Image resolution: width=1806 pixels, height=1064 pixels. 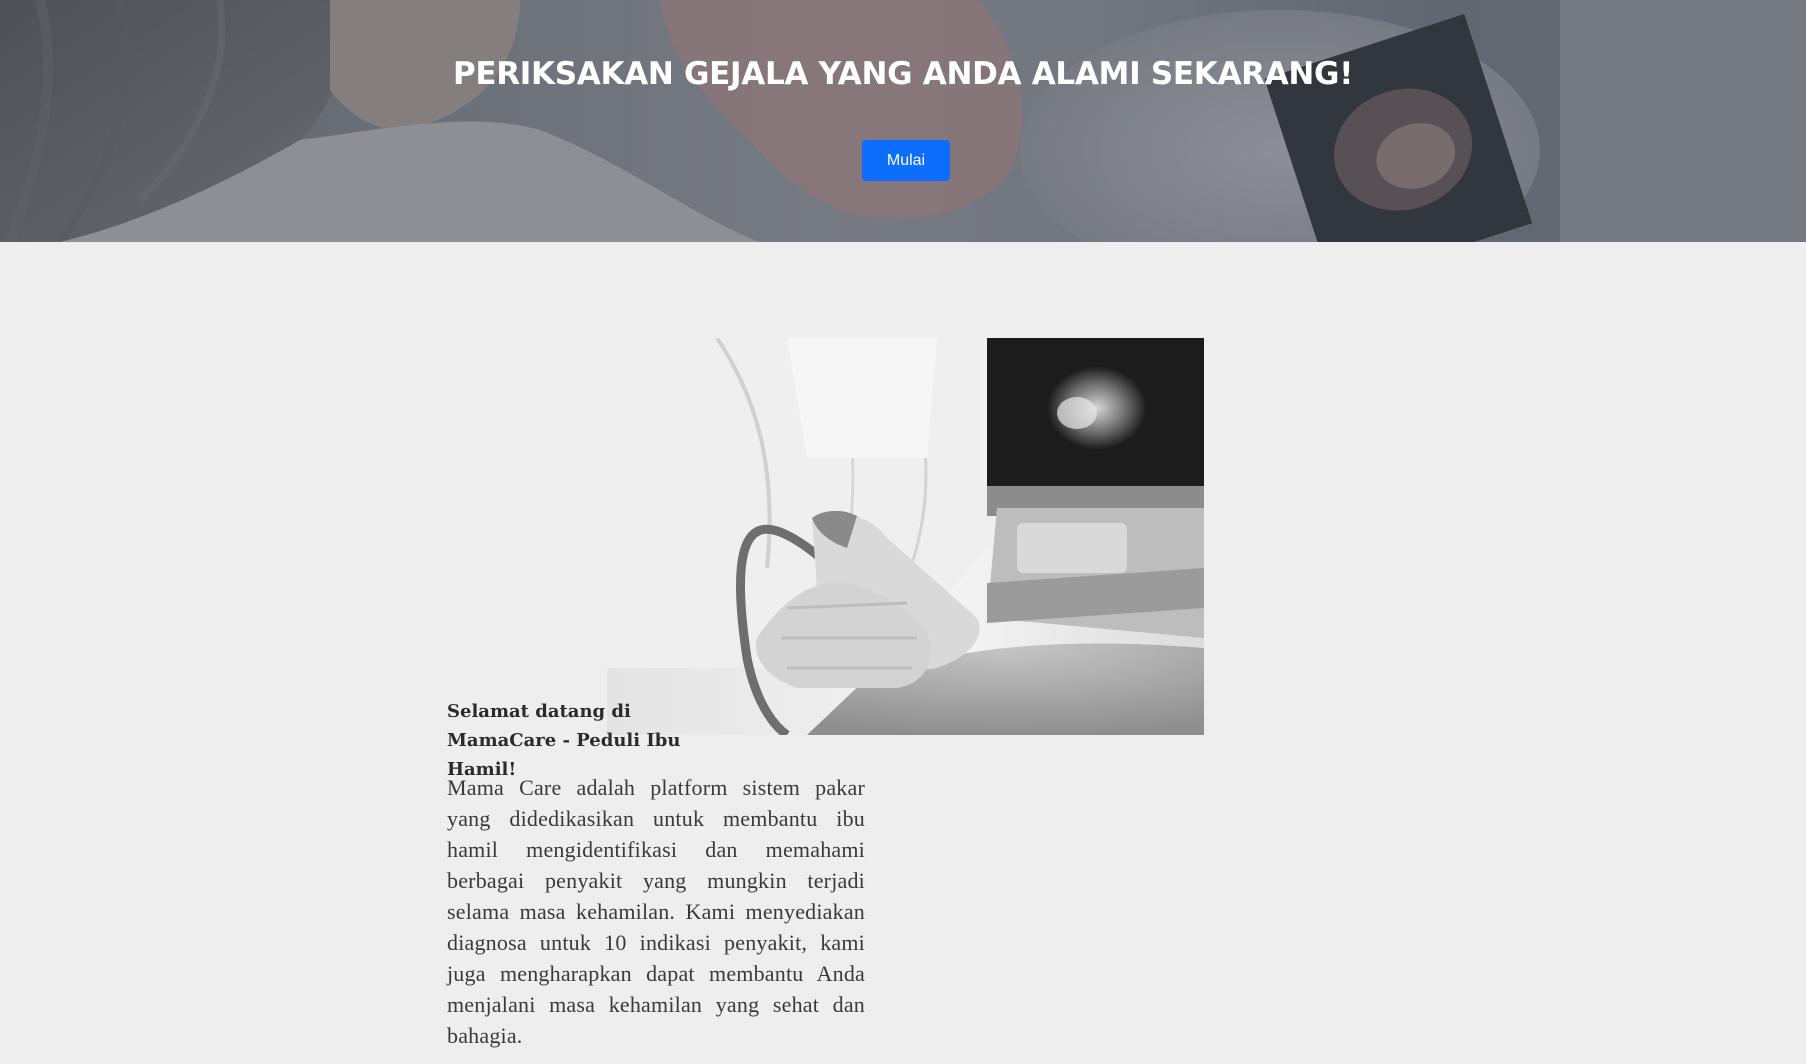 I want to click on ultrasound-photo, so click(x=905, y=536).